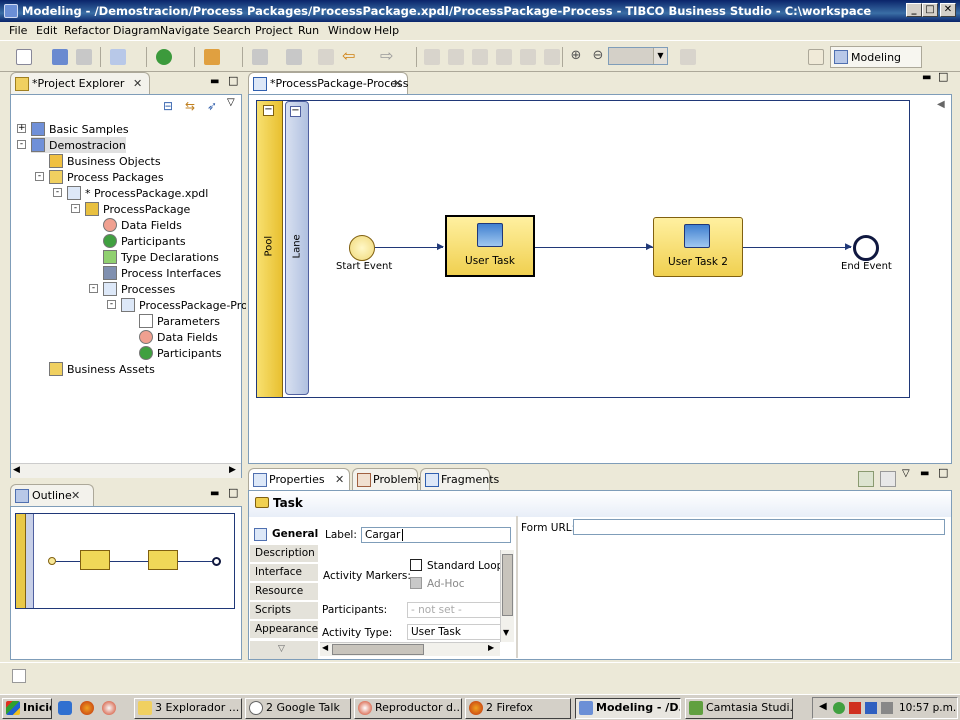 Image resolution: width=960 pixels, height=720 pixels. I want to click on user-task-1: User Task, so click(490, 246).